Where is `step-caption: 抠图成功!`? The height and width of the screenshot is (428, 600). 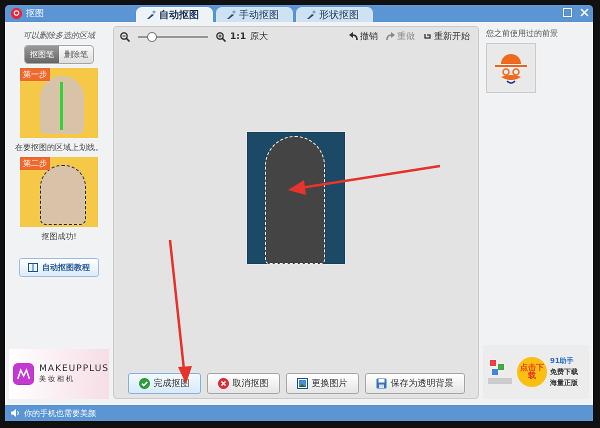
step-caption: 抠图成功! is located at coordinates (59, 236).